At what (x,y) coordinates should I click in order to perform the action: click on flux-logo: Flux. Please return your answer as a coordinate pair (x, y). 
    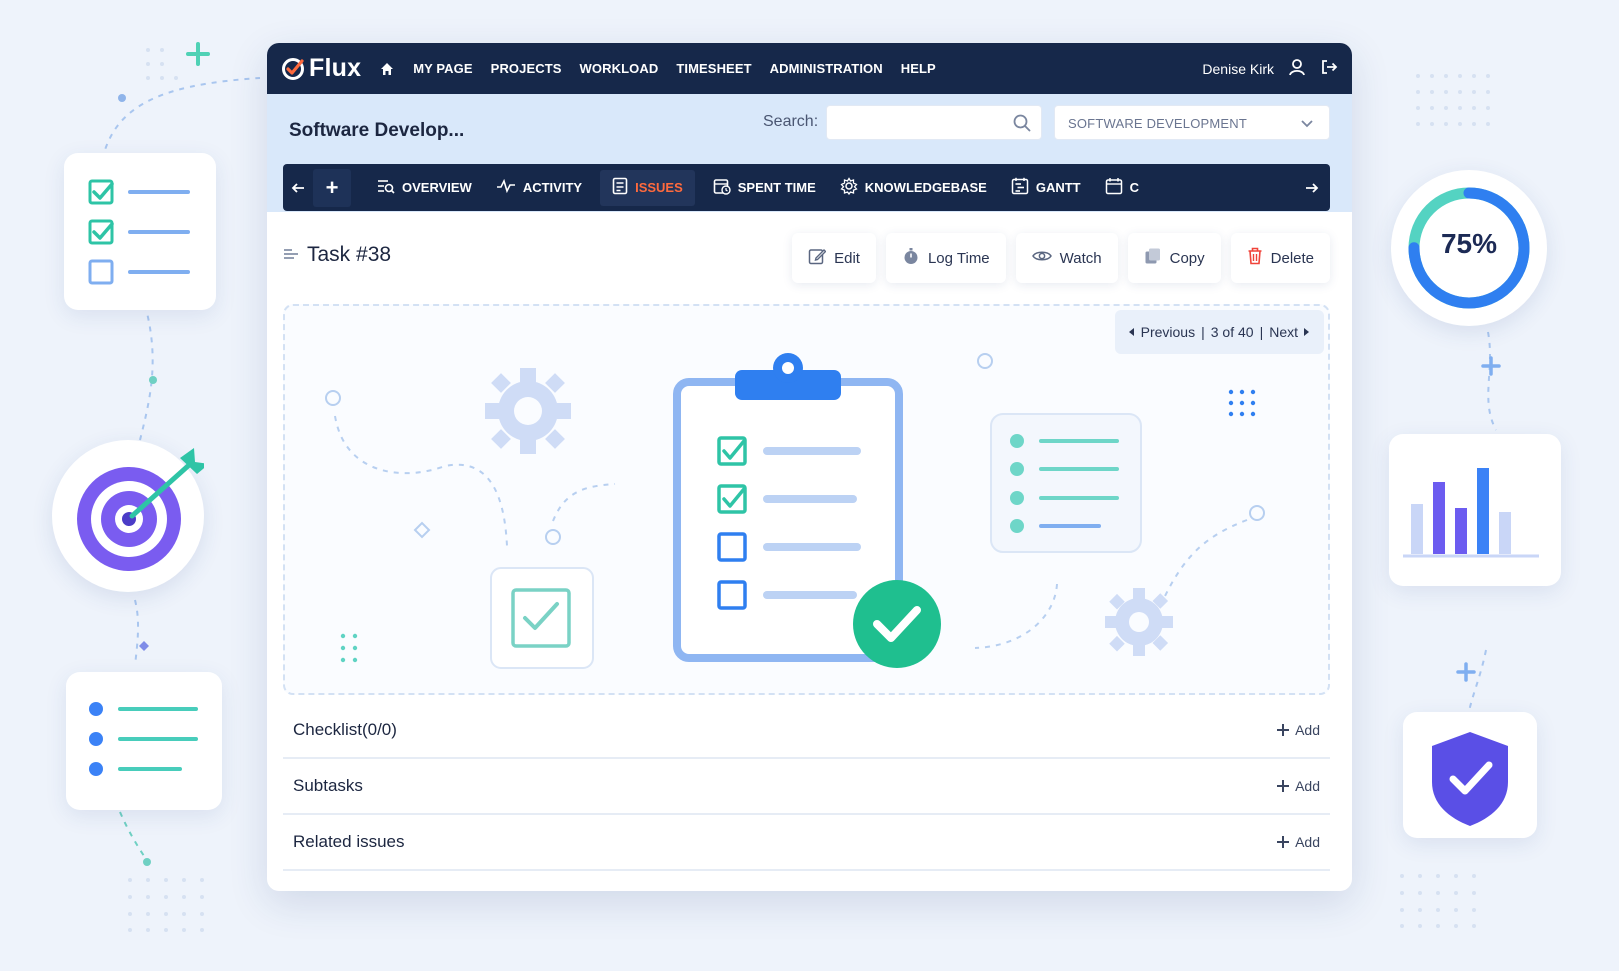
    Looking at the image, I should click on (321, 68).